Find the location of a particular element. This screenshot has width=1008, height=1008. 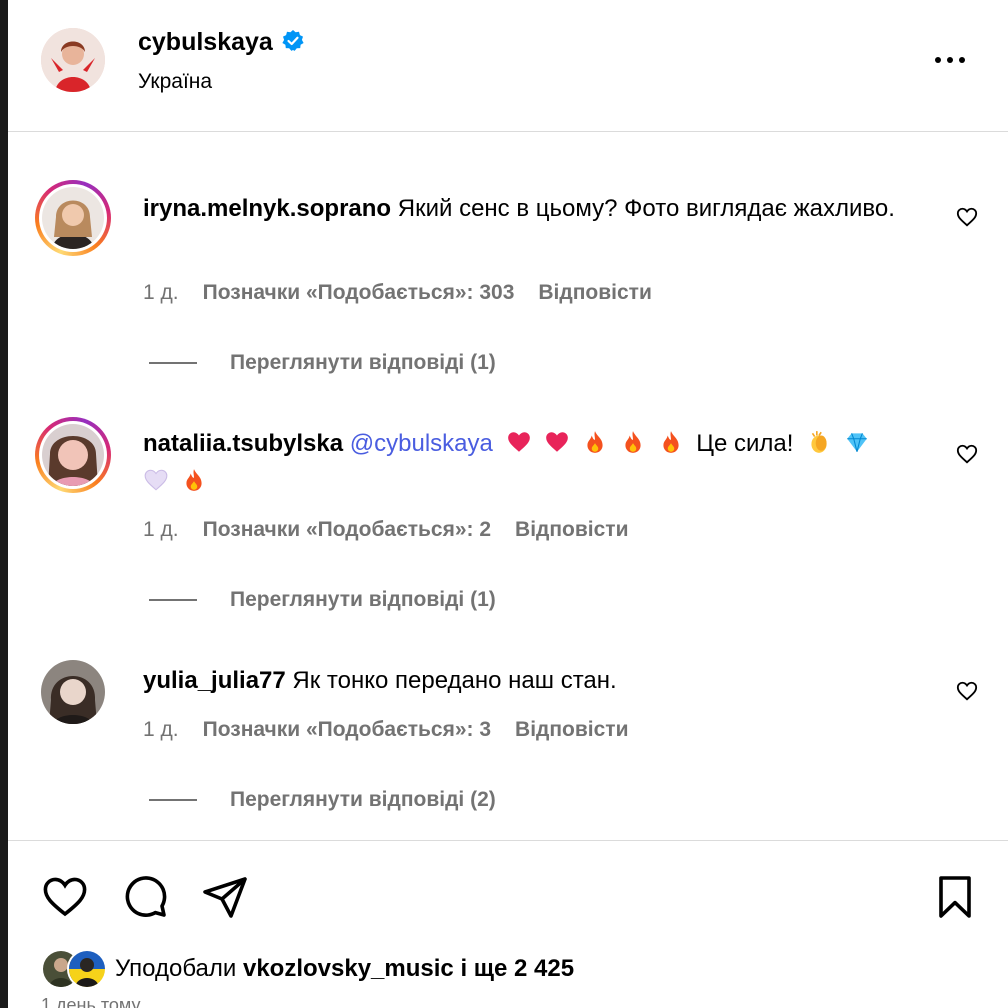

author-name-text: cybulskaya is located at coordinates (205, 42).